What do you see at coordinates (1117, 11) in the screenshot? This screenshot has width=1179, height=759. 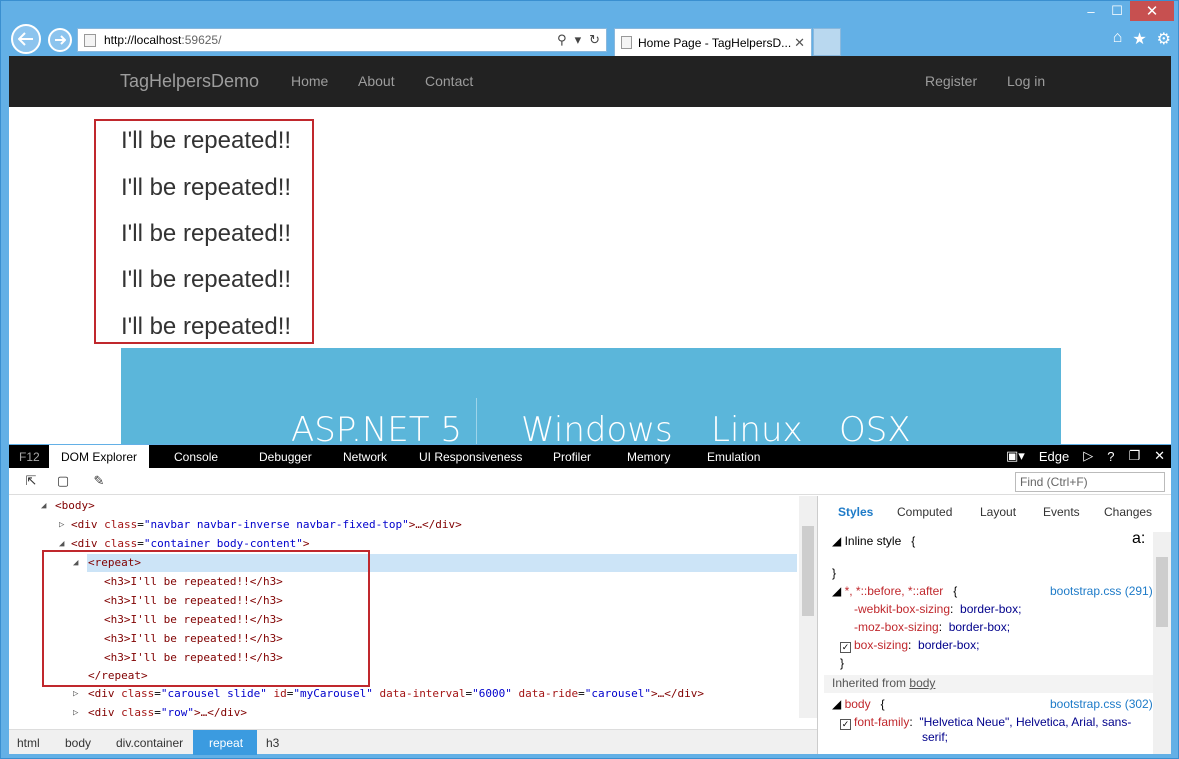 I see `maximize-button: ☐` at bounding box center [1117, 11].